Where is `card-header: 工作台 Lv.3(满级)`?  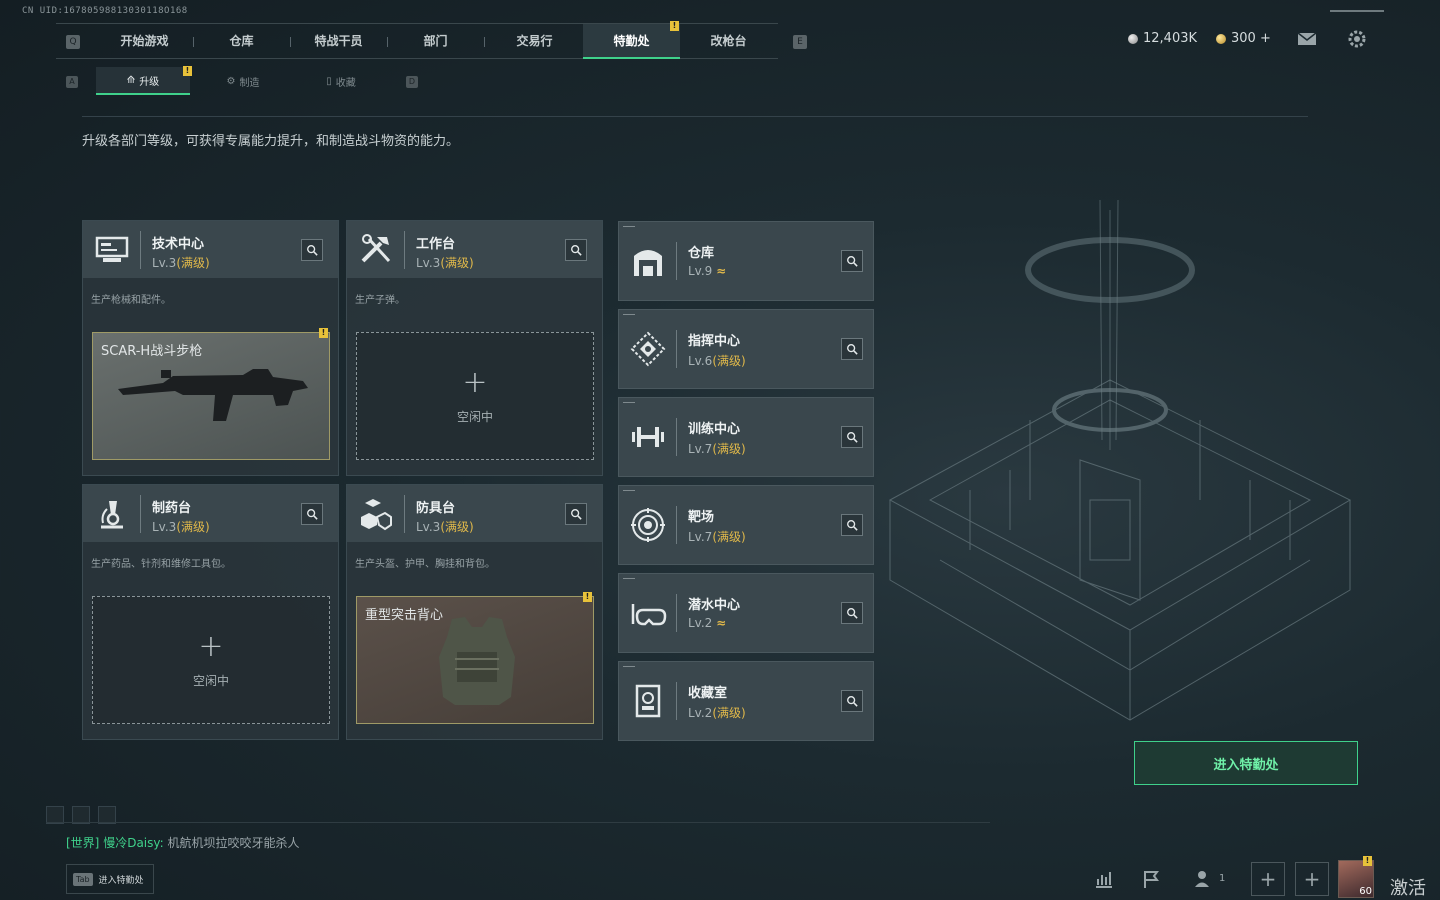 card-header: 工作台 Lv.3(满级) is located at coordinates (474, 249).